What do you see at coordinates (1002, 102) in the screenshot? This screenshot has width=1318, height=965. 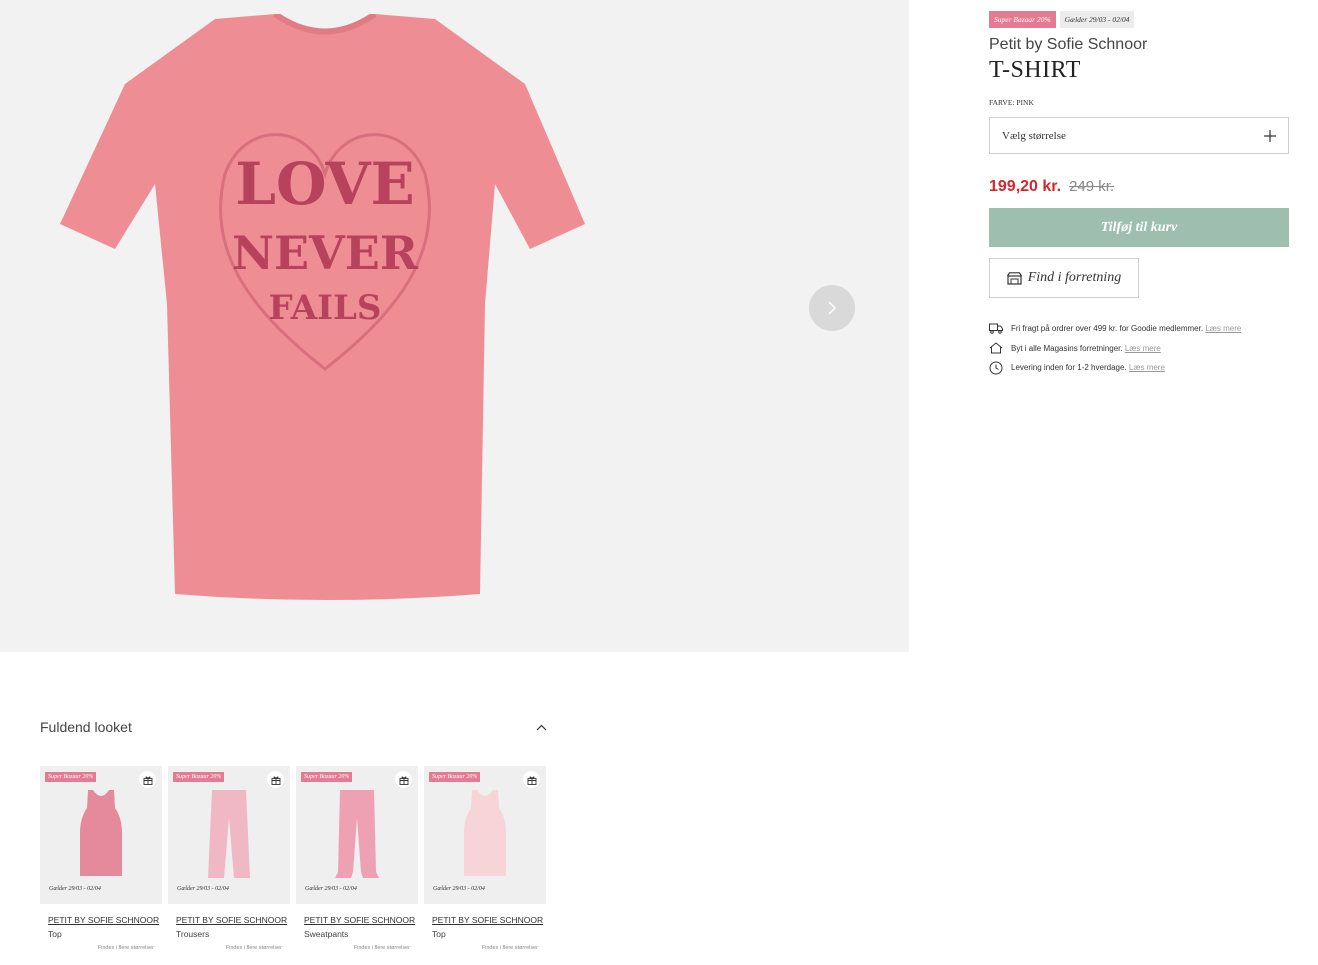 I see `color-label: FARVE:` at bounding box center [1002, 102].